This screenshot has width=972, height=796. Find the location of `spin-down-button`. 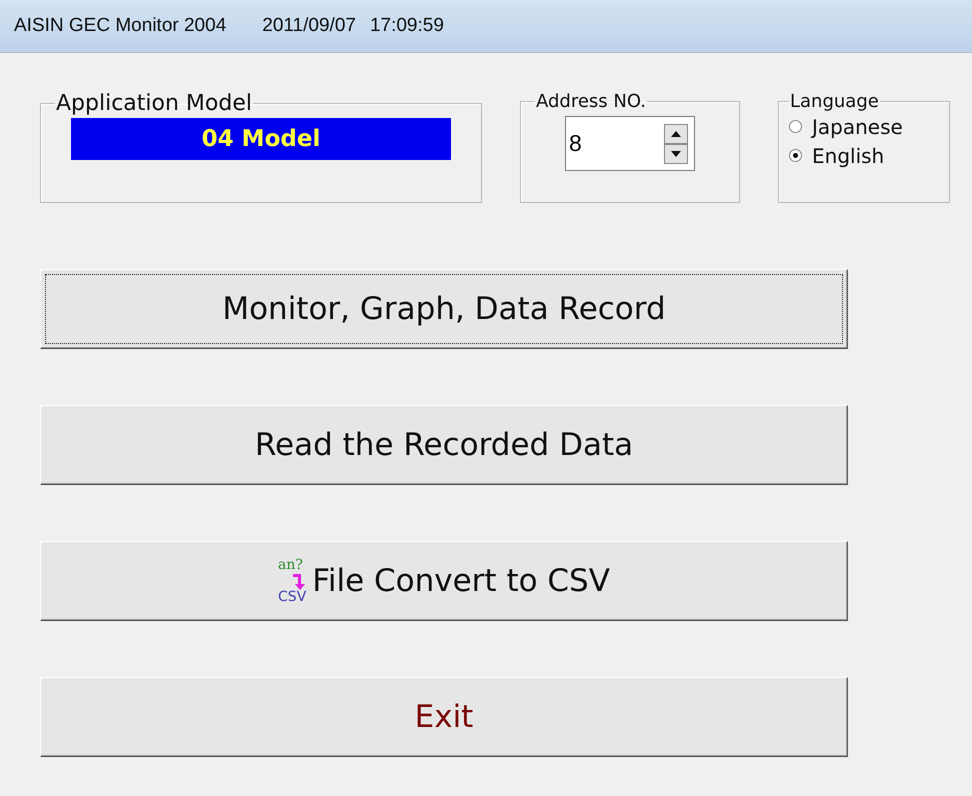

spin-down-button is located at coordinates (676, 154).